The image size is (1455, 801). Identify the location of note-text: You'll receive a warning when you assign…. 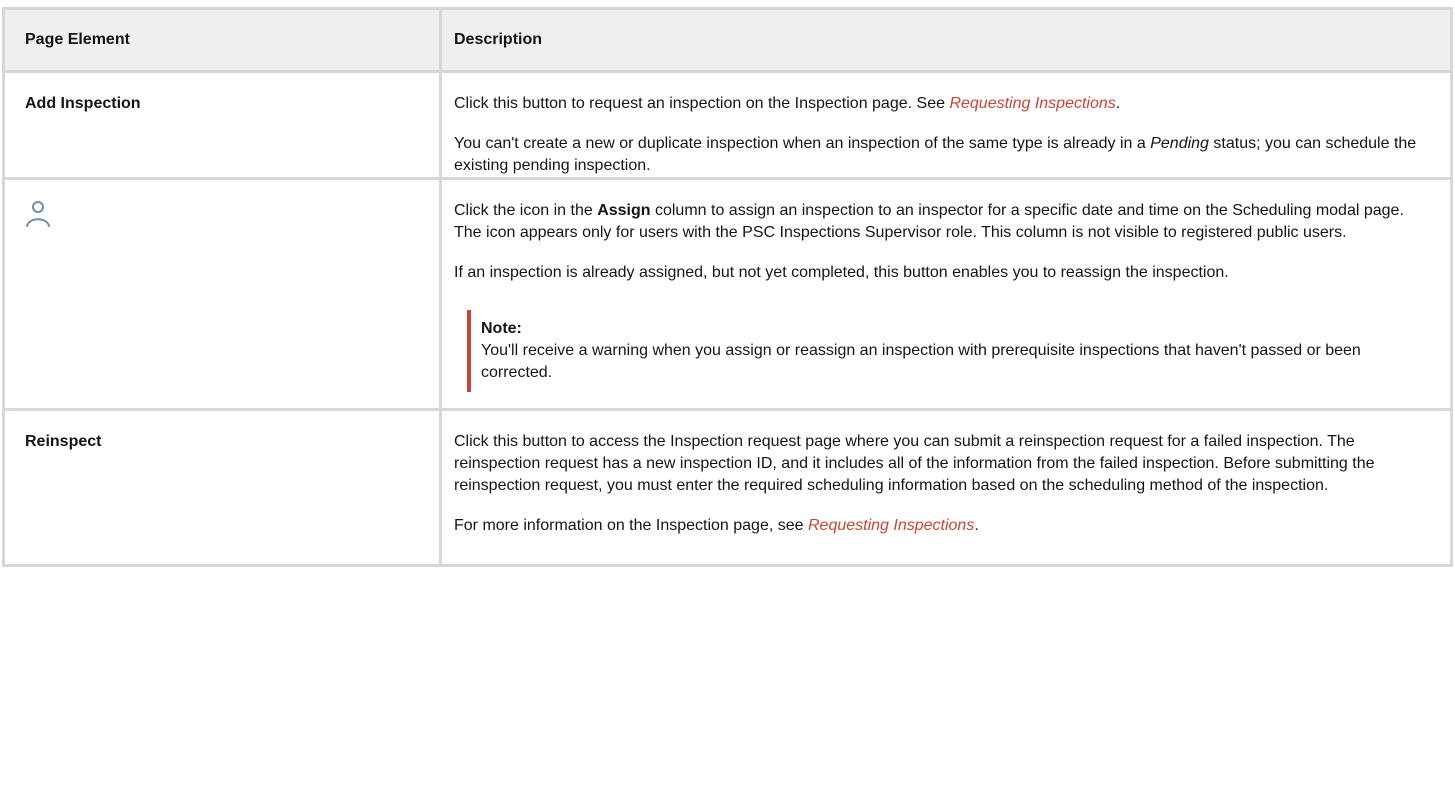
(921, 361).